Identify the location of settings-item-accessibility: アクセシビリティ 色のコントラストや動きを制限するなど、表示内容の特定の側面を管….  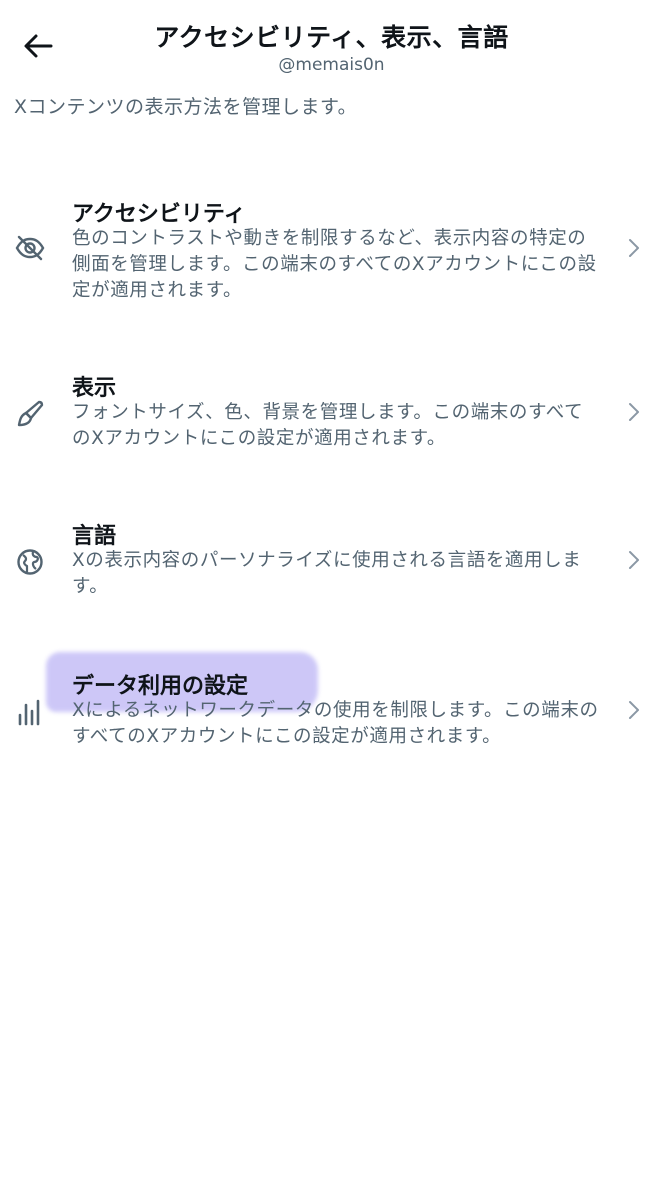
(331, 252).